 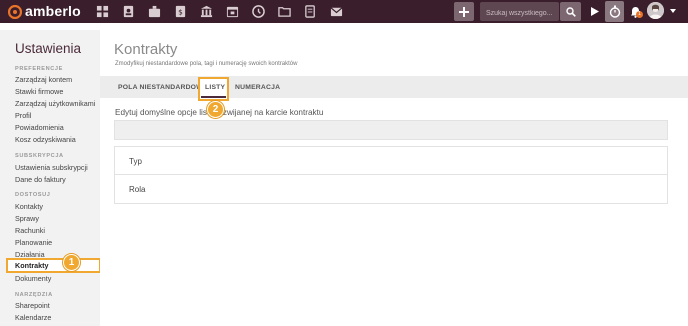 I want to click on sidebar-section-subscription: SUBSKRYPCJA, so click(x=39, y=156).